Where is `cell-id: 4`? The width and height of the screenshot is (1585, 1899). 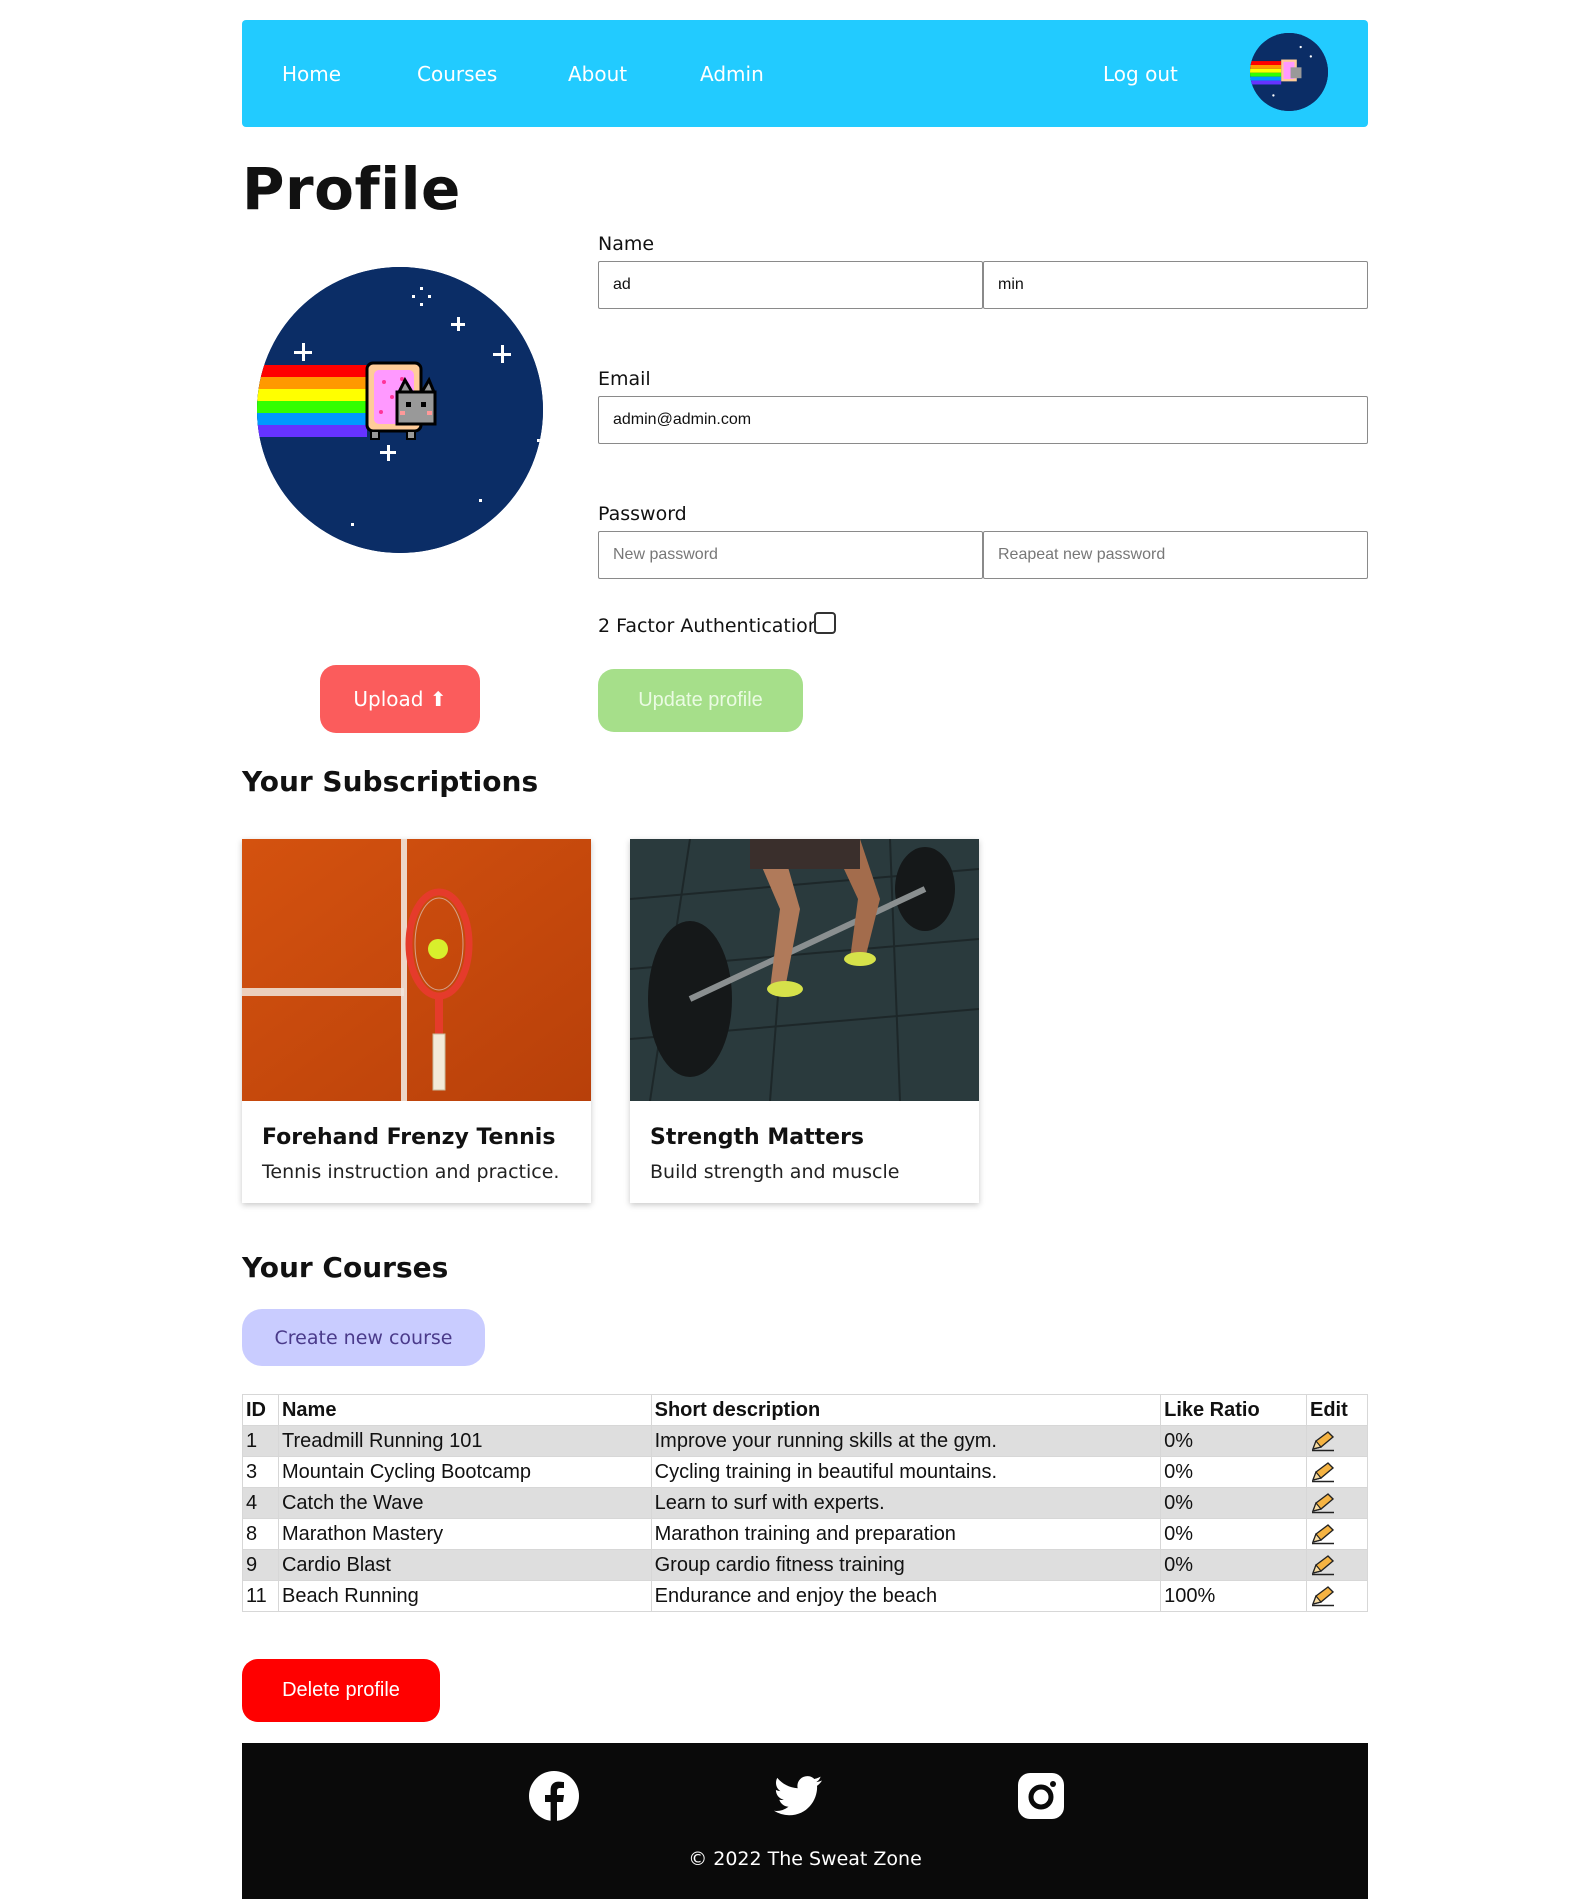 cell-id: 4 is located at coordinates (260, 1503).